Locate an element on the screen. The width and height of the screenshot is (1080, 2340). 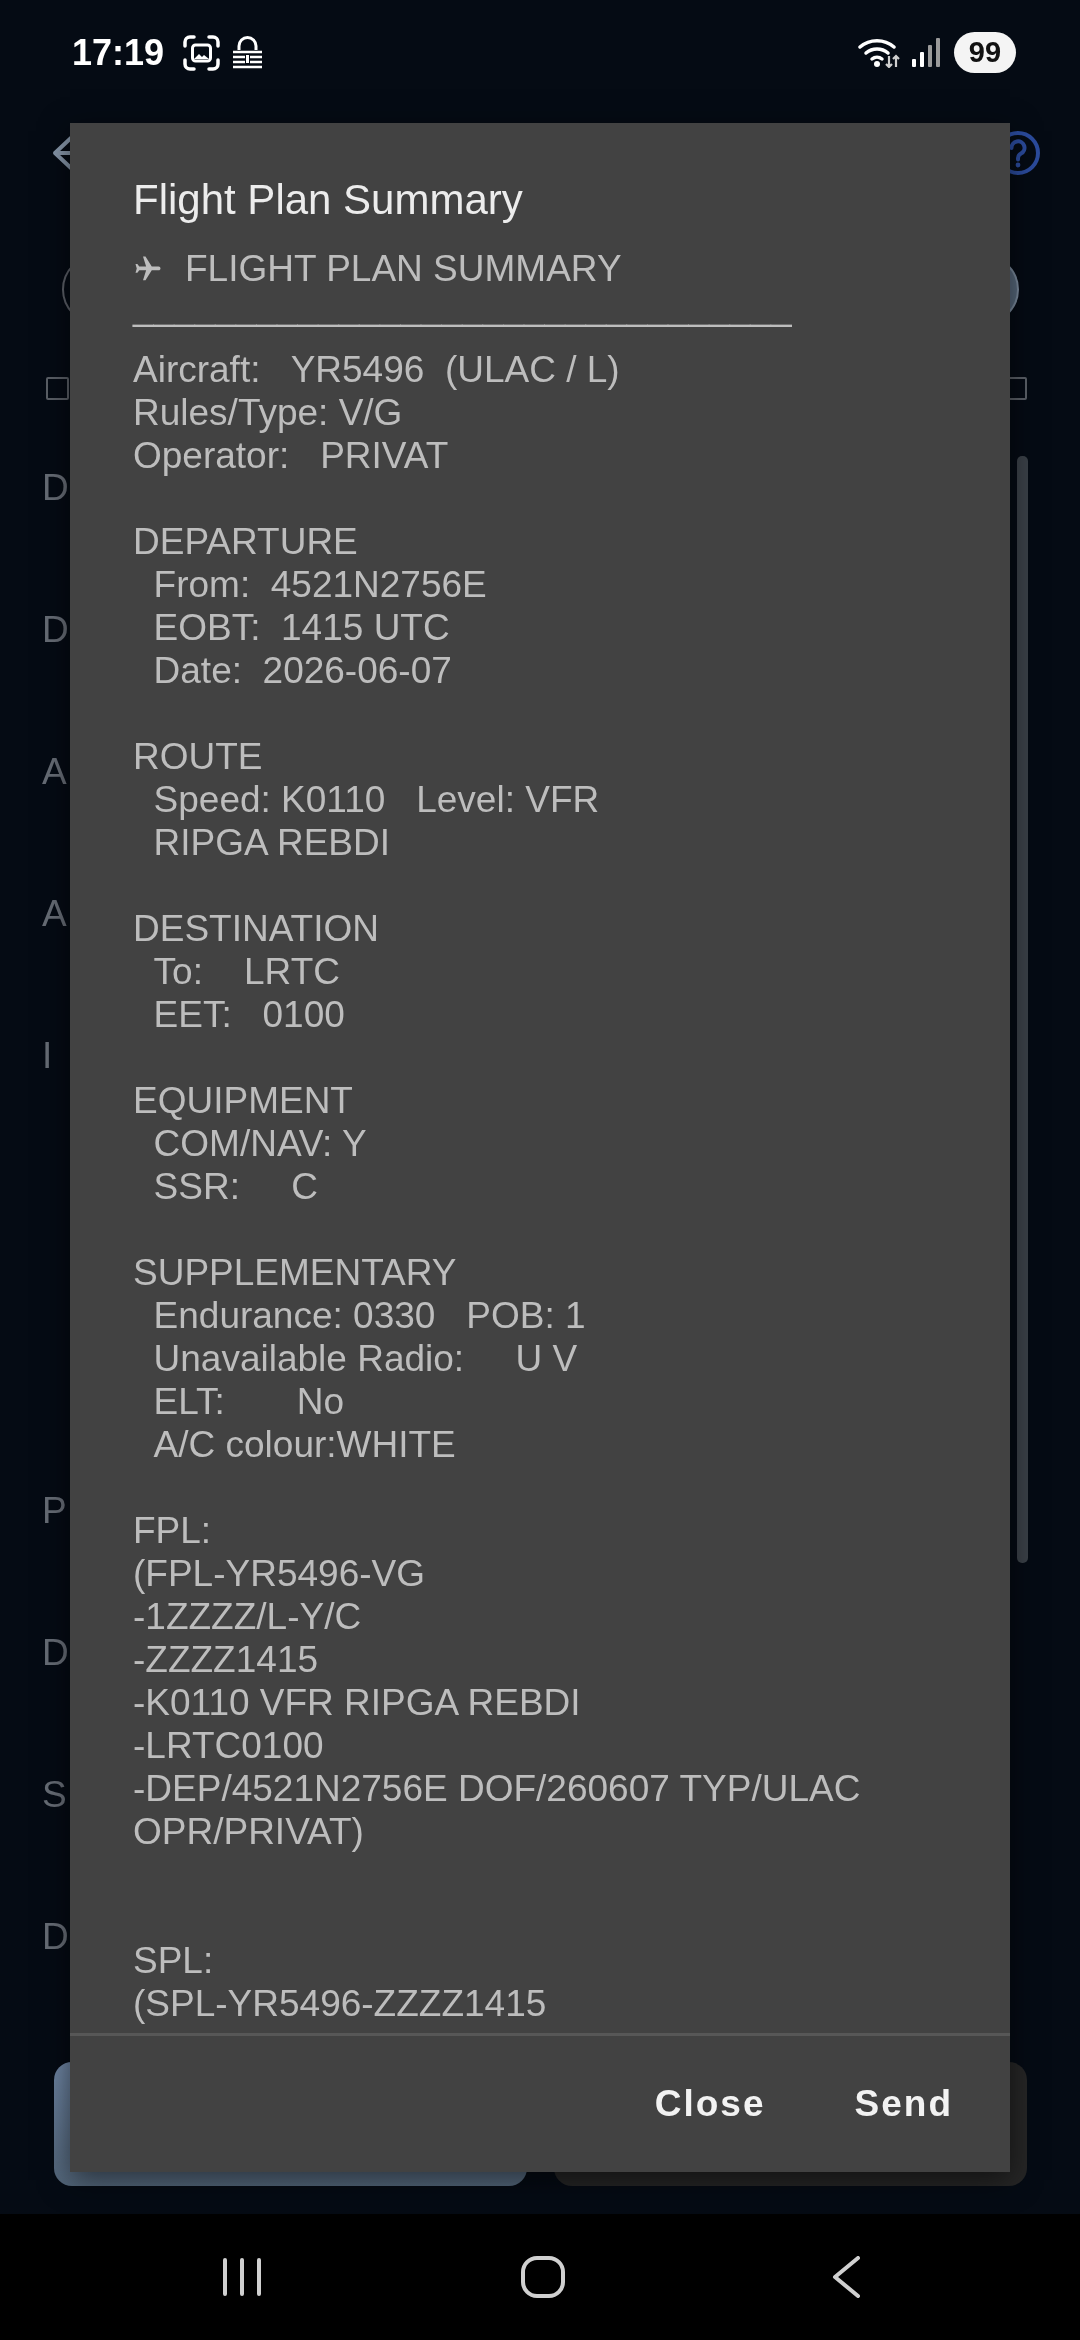
summary-line: FPL: is located at coordinates (172, 1530).